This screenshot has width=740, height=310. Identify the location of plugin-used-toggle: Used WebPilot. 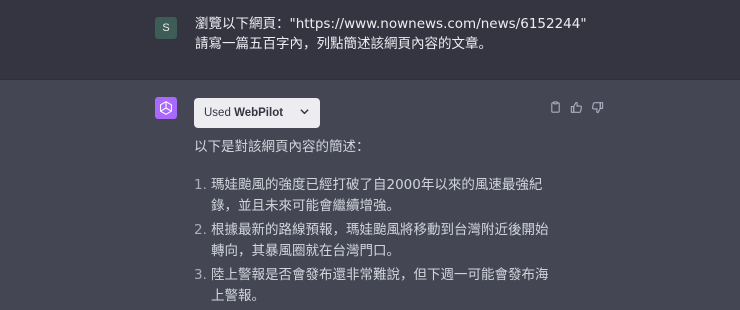
(257, 113).